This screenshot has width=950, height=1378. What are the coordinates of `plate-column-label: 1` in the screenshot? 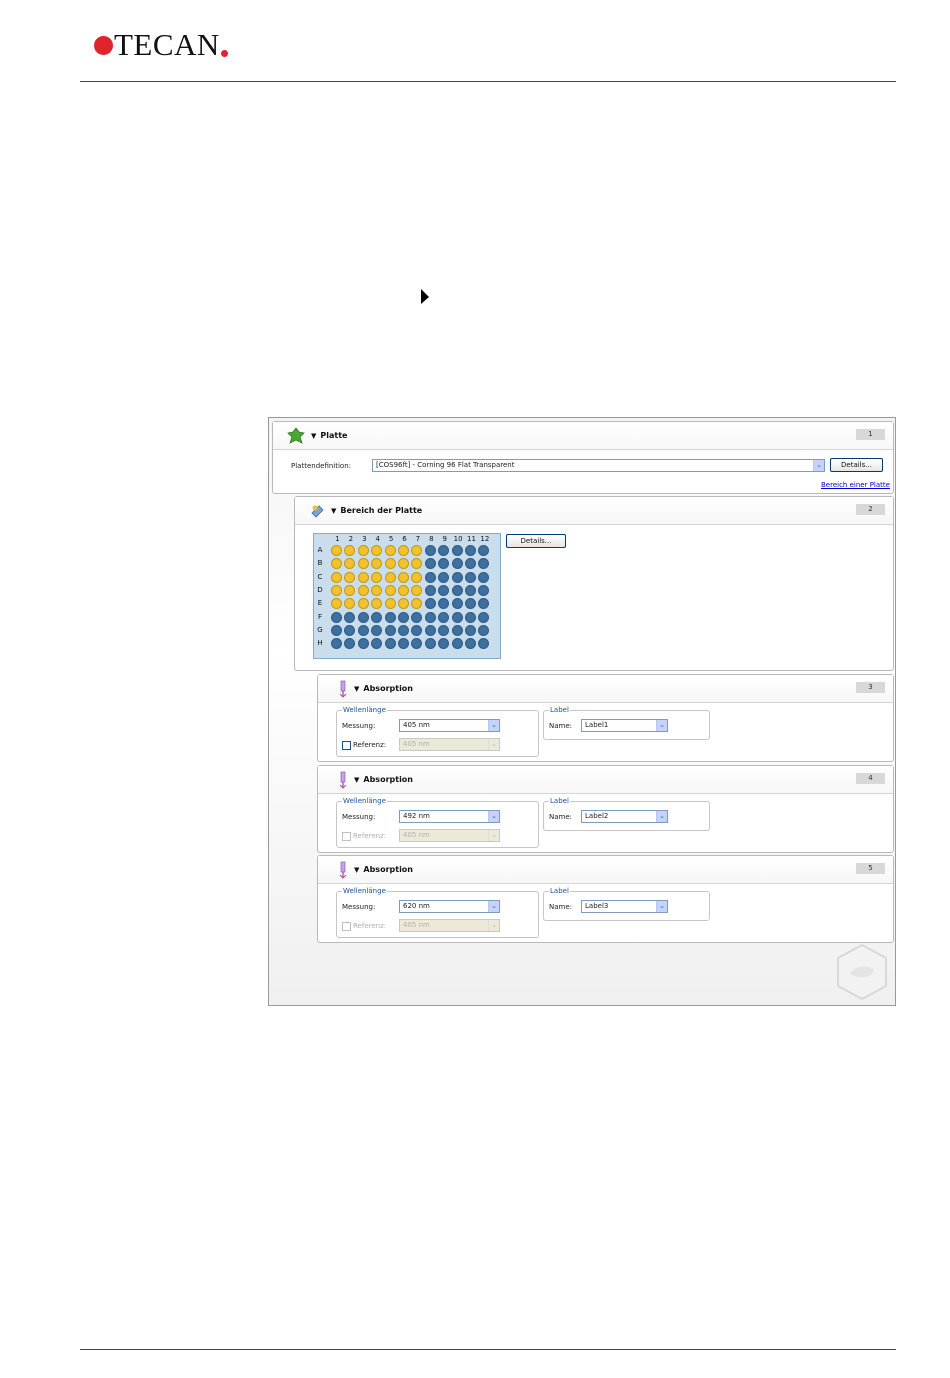 It's located at (337, 539).